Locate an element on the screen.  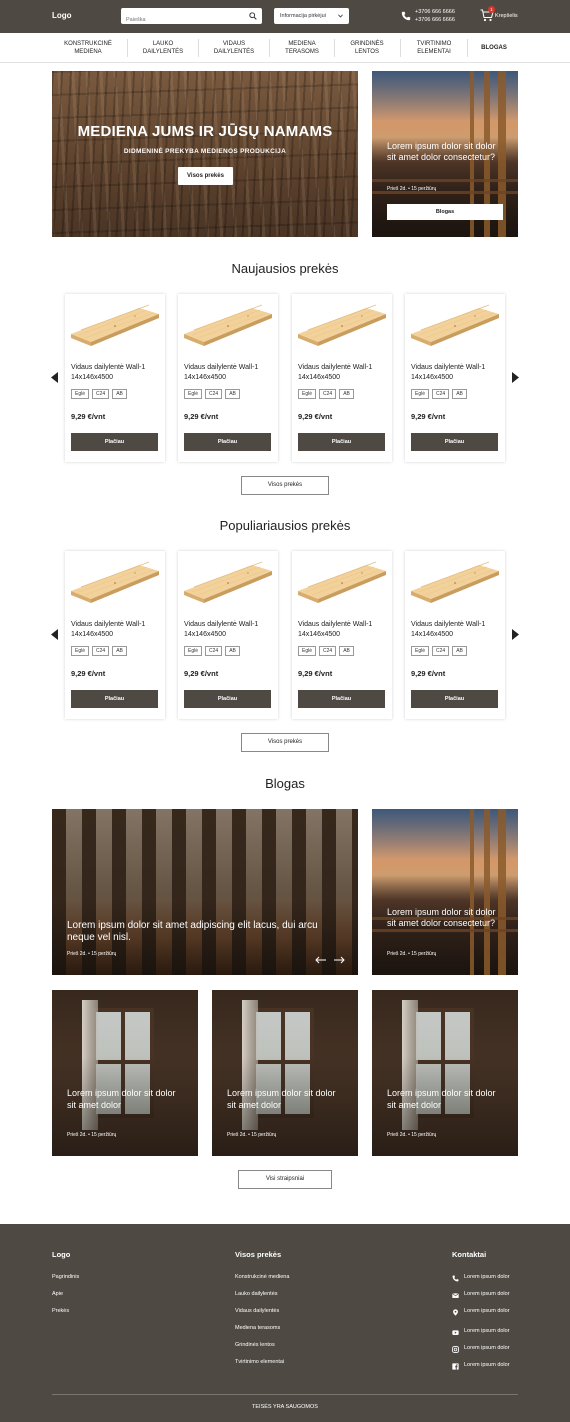
footer-logo: Logo is located at coordinates (61, 1254).